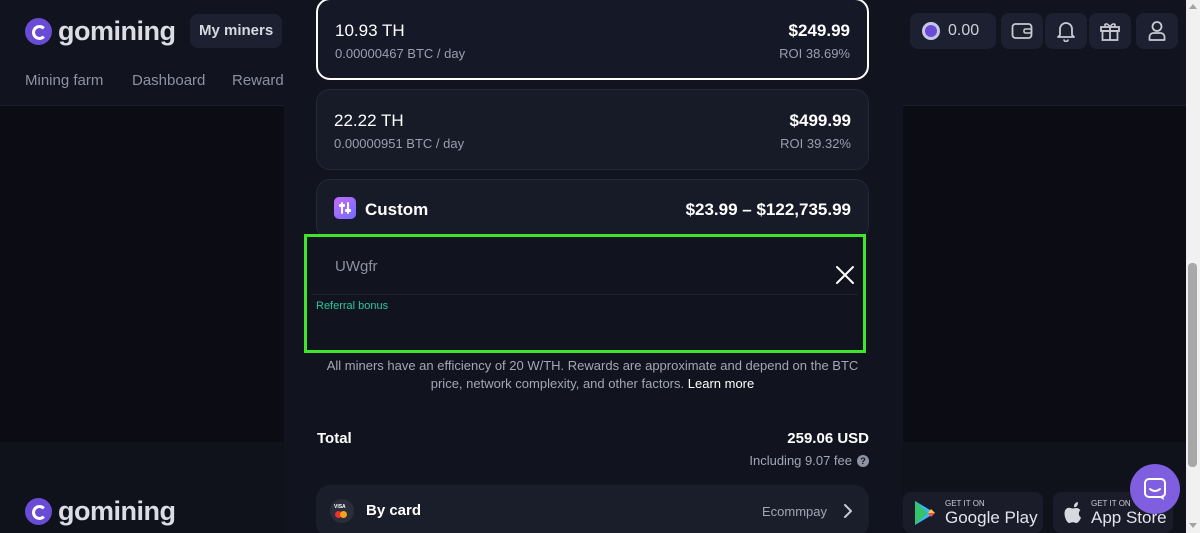 The image size is (1200, 533). What do you see at coordinates (768, 209) in the screenshot?
I see `custom-price-range: $23.99 – $122,735.99` at bounding box center [768, 209].